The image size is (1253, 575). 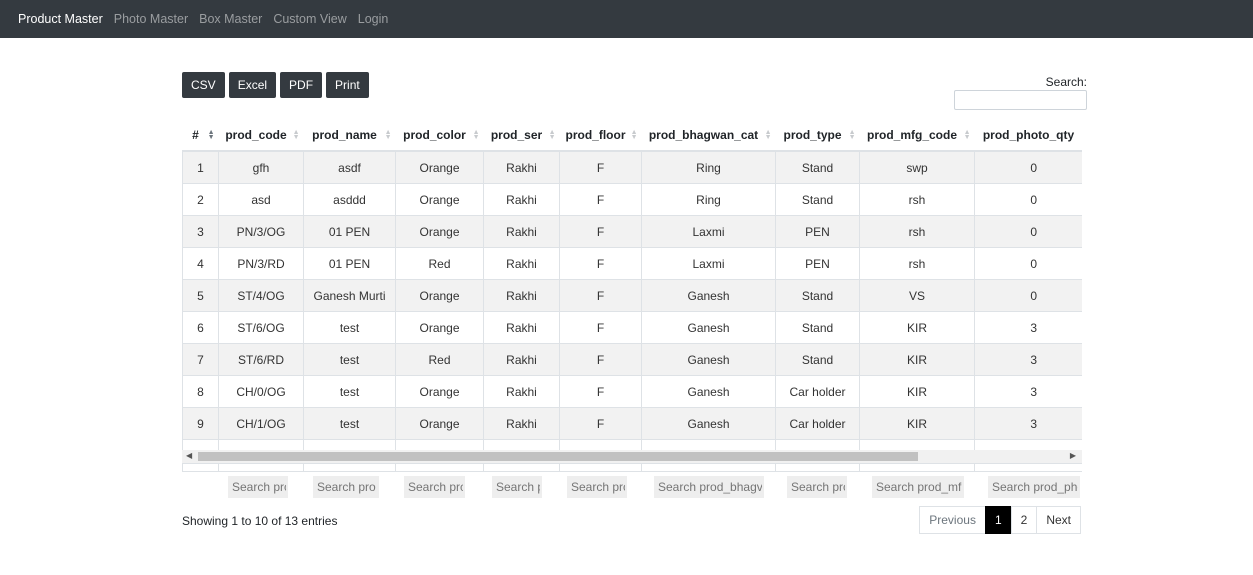 What do you see at coordinates (200, 167) in the screenshot?
I see `table-cell: 1` at bounding box center [200, 167].